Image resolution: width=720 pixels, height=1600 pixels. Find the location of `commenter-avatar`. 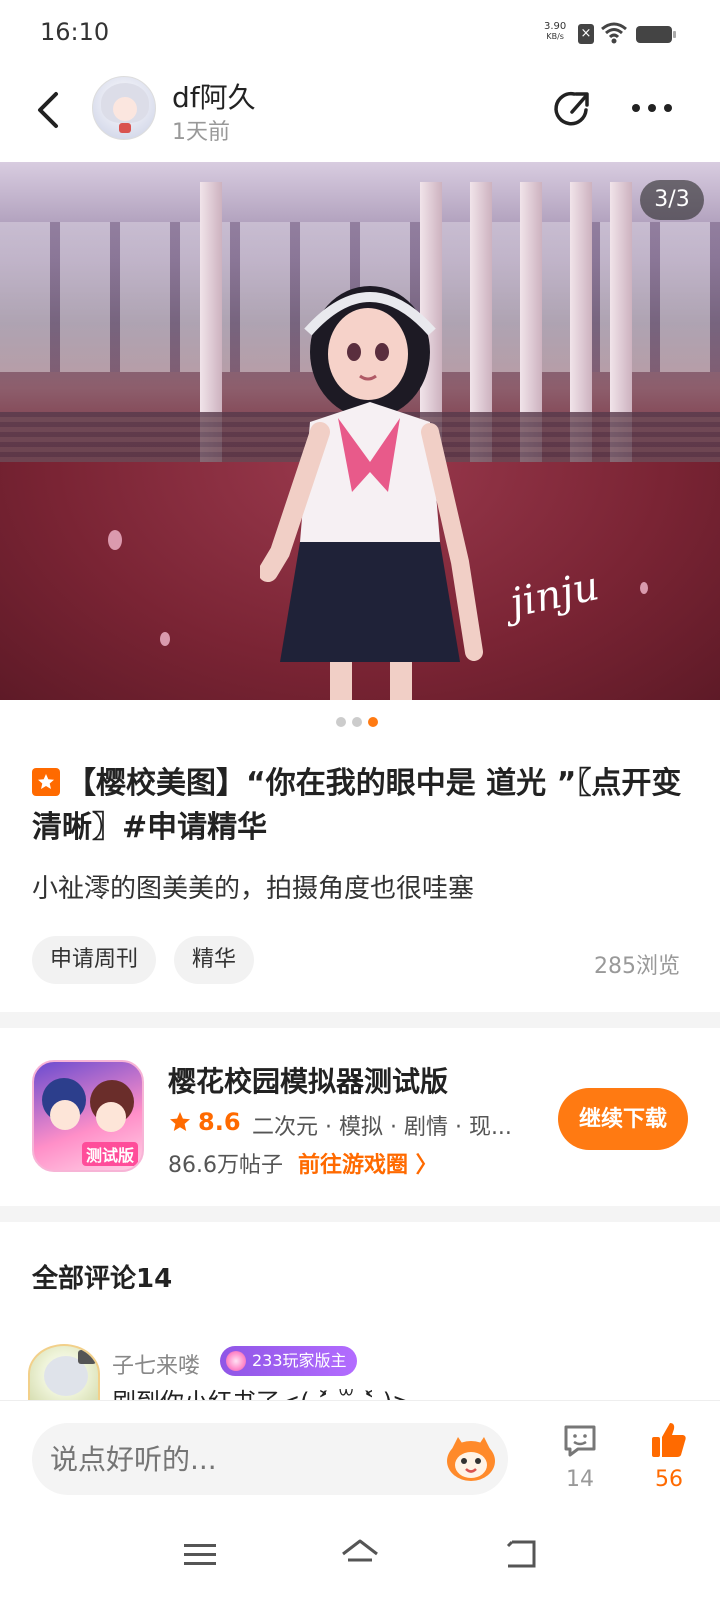

commenter-avatar is located at coordinates (64, 1374).